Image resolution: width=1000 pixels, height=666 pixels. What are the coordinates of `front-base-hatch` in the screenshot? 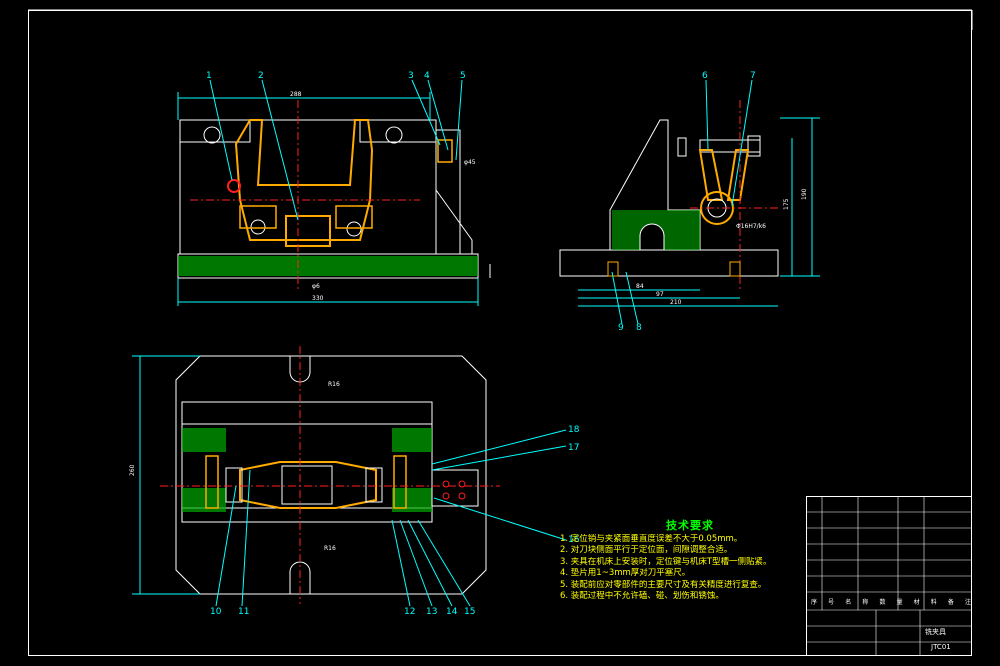 It's located at (328, 266).